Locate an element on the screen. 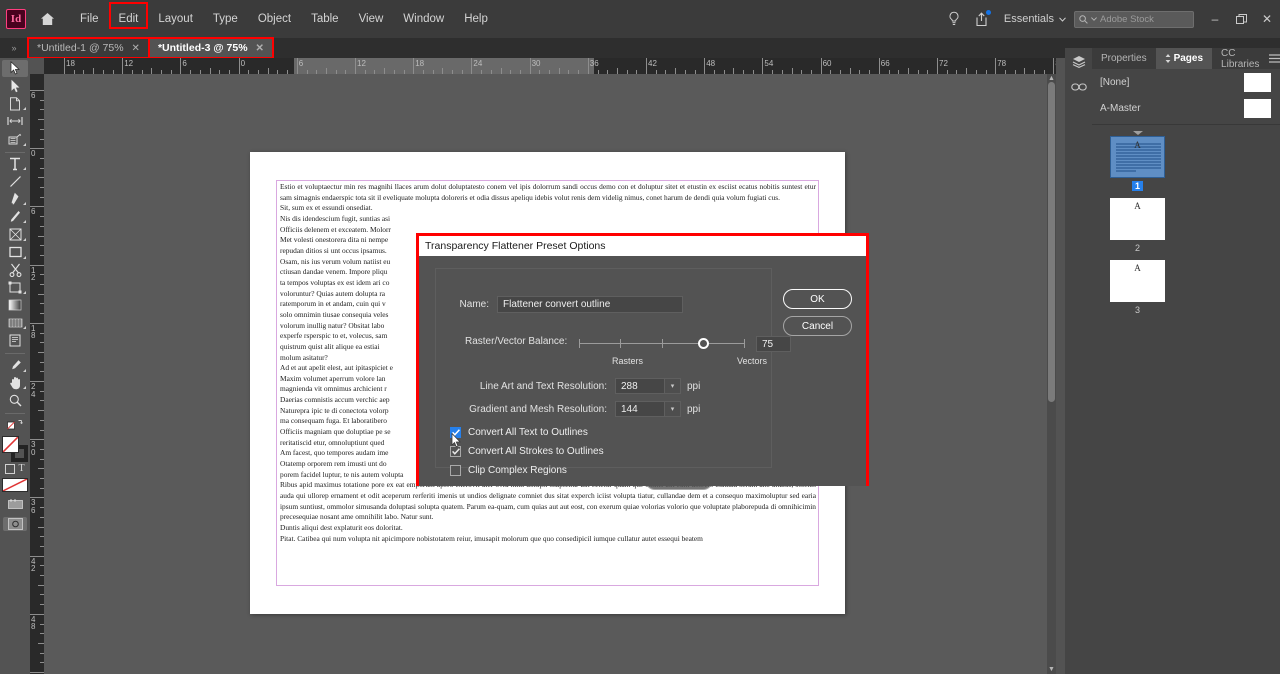 The height and width of the screenshot is (674, 1280). content-collector-tool is located at coordinates (15, 139).